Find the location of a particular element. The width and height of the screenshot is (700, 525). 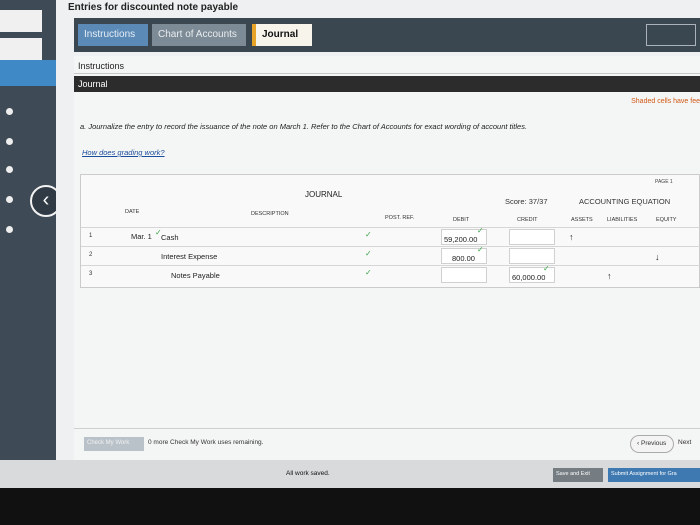

next-button: Next is located at coordinates (684, 442).